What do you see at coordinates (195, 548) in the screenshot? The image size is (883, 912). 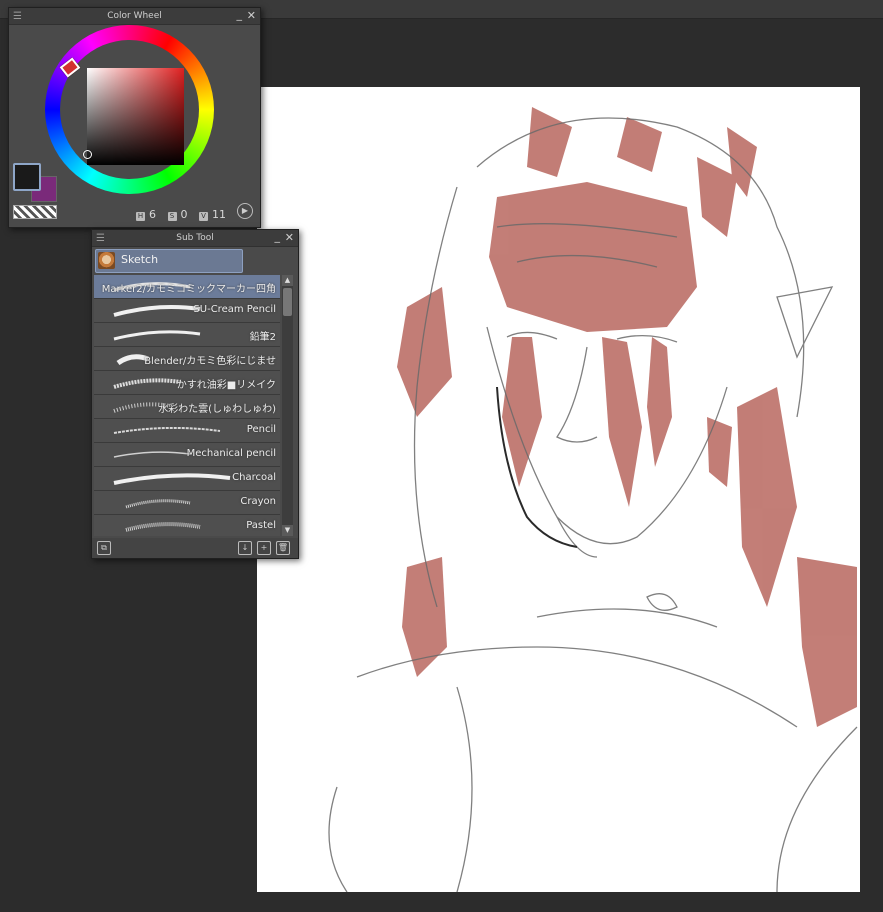 I see `sub-tool-footer: ⧉ ↓ + 🗑` at bounding box center [195, 548].